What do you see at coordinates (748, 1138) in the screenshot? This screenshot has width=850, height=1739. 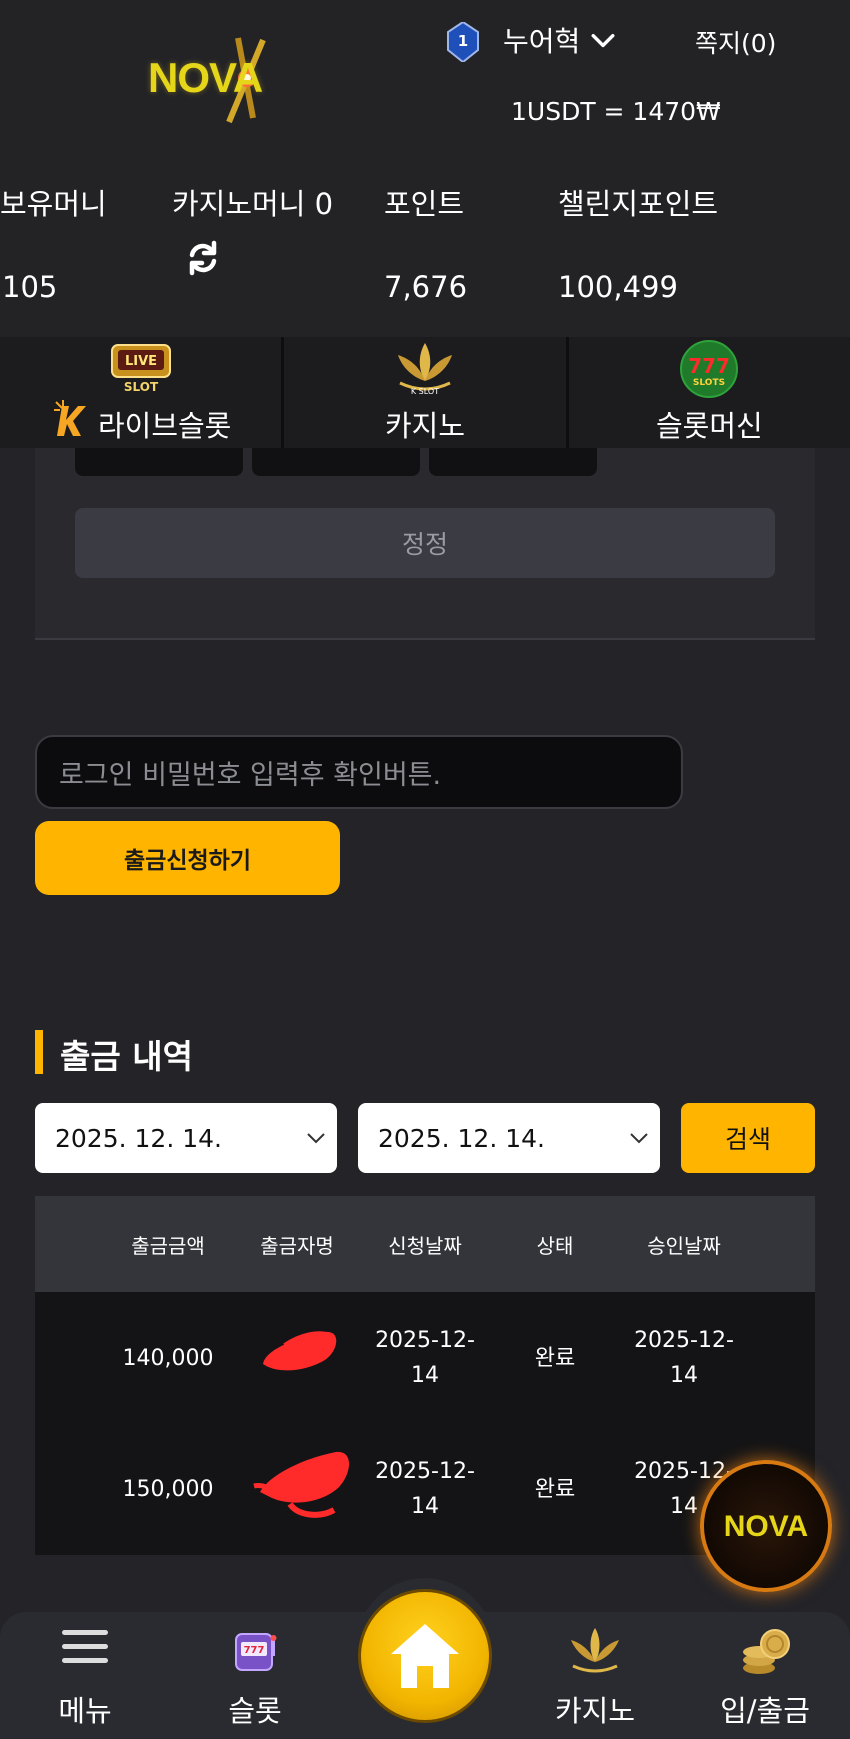 I see `search-button: 검색` at bounding box center [748, 1138].